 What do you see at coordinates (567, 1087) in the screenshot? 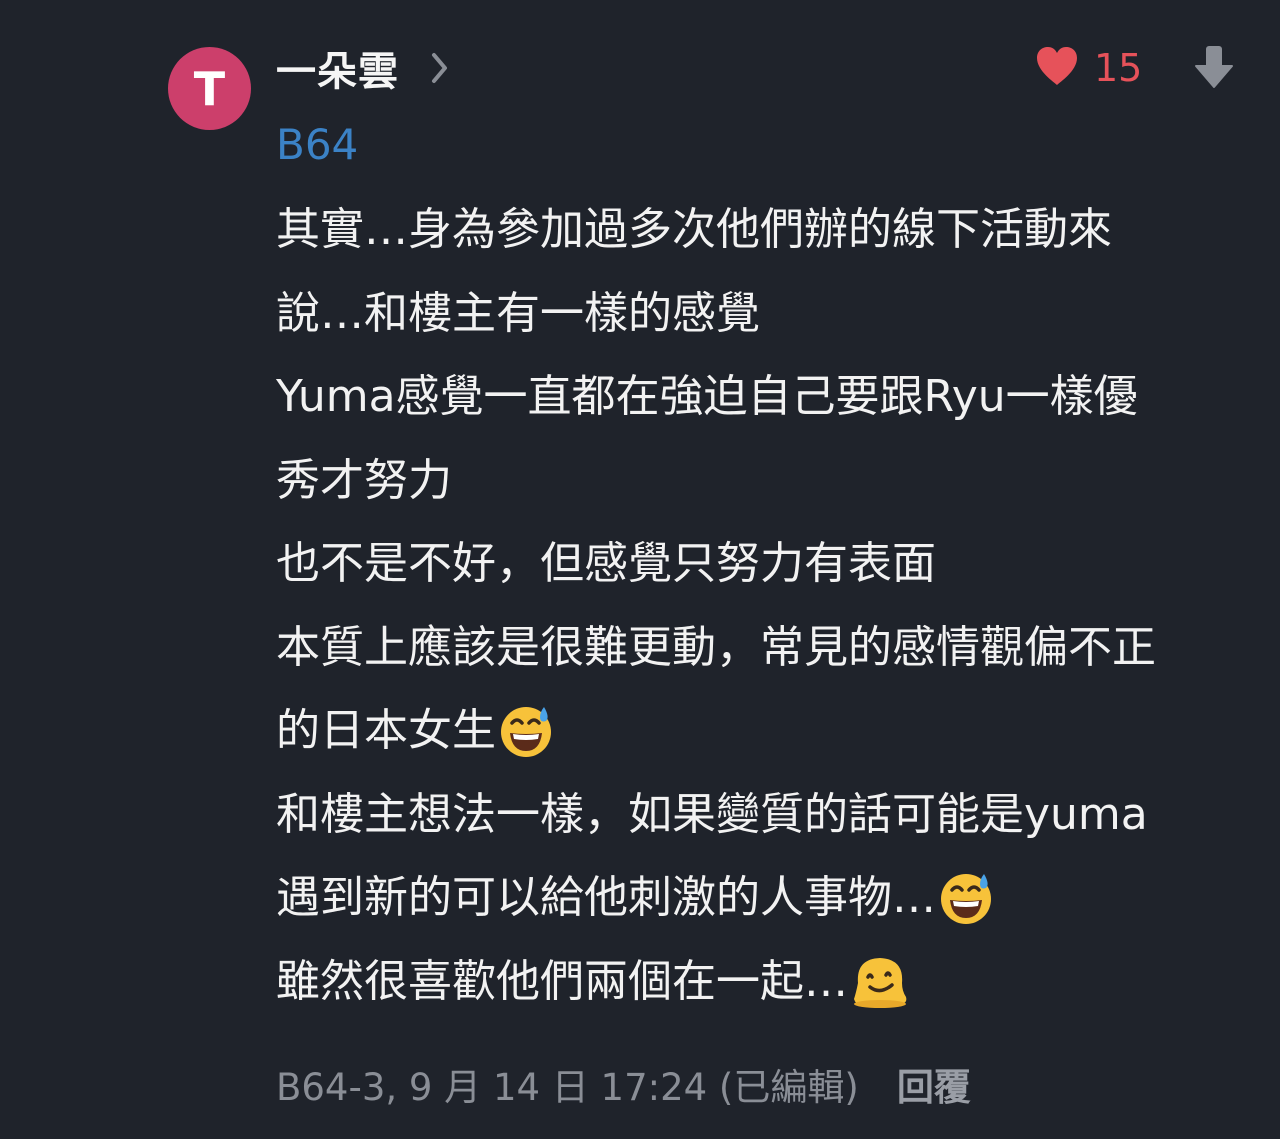
I see `comment-meta: B64-3, 9 月 14 日 17:24 (已編輯)` at bounding box center [567, 1087].